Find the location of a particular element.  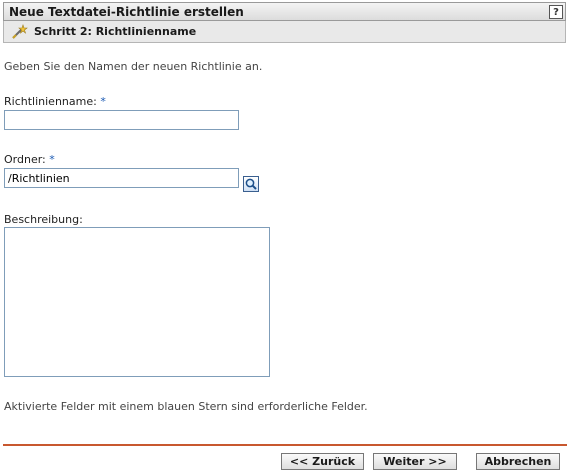

browse-folder-button is located at coordinates (251, 184).